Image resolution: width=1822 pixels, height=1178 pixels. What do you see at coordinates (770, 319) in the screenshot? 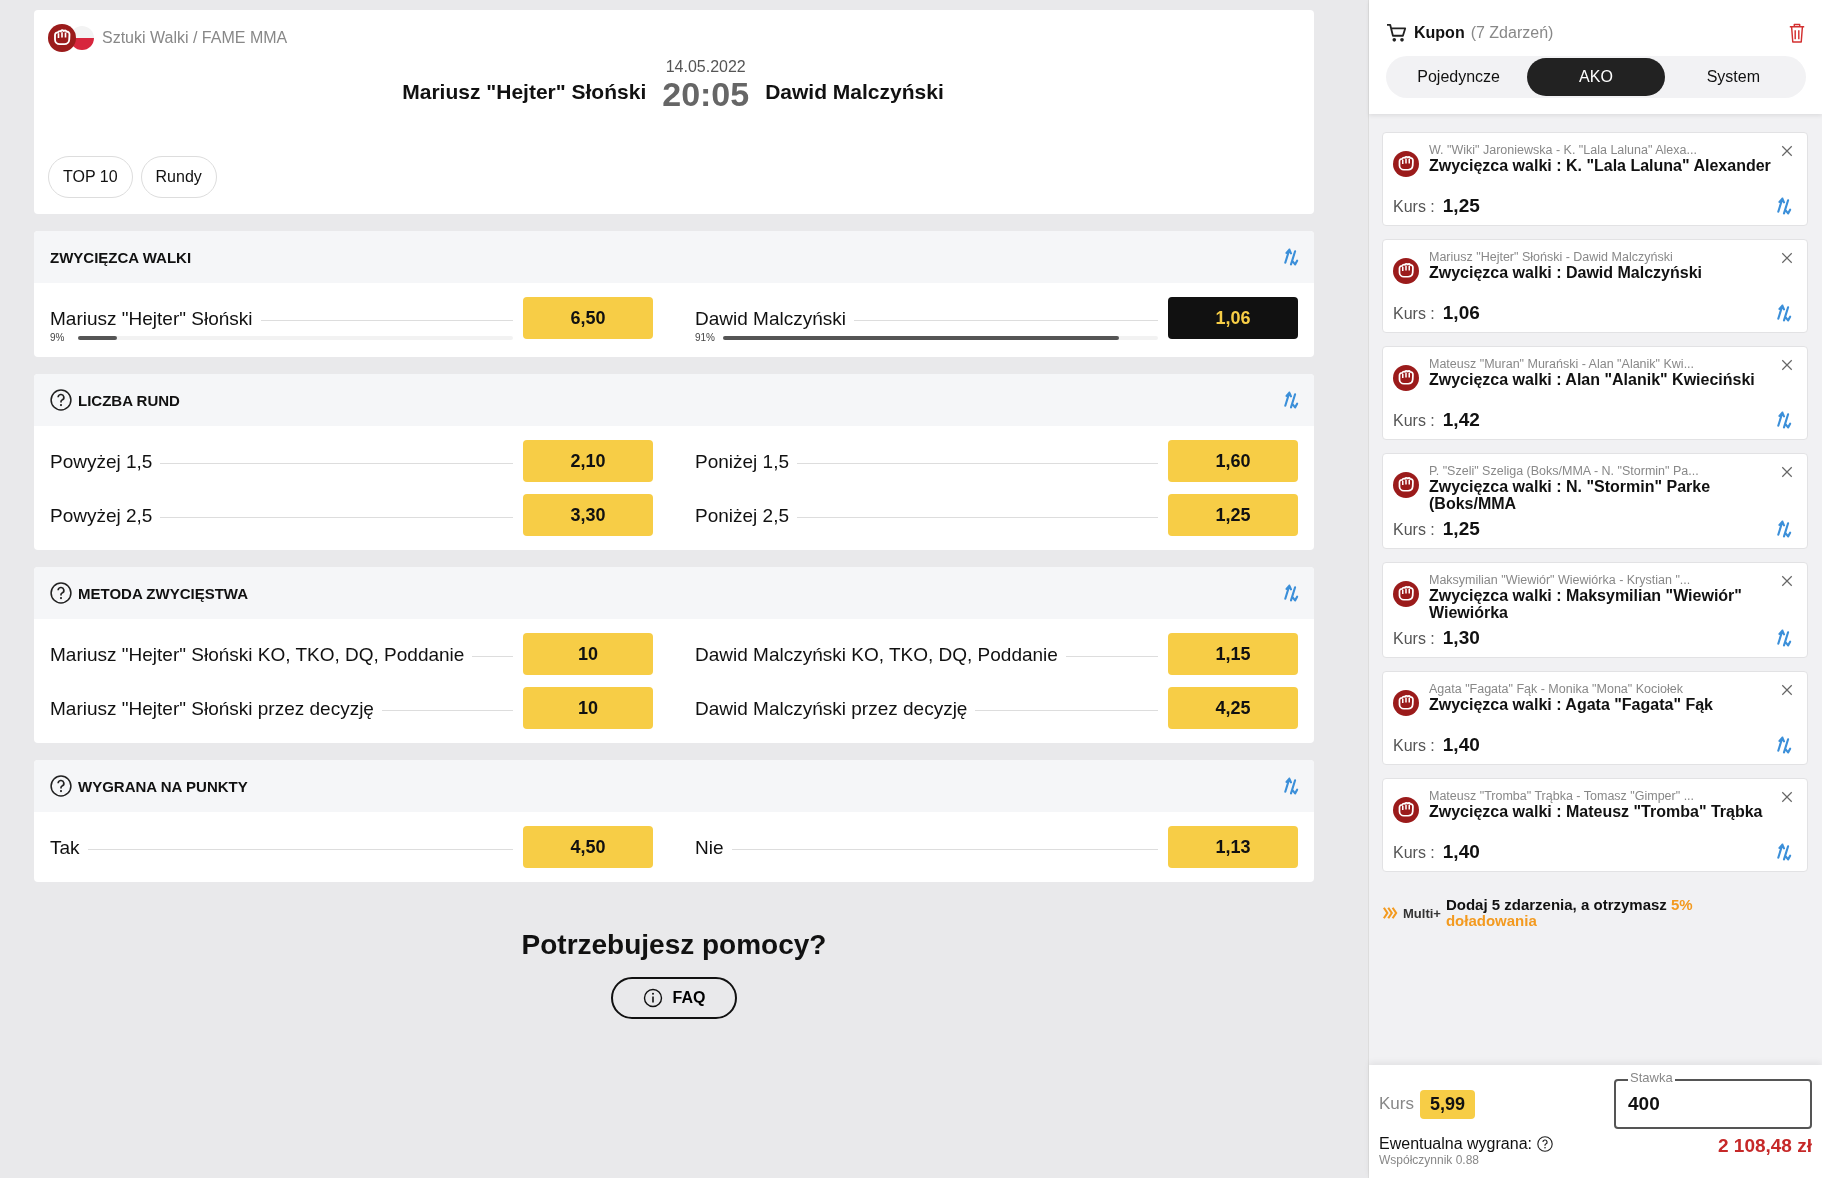
I see `outcome-label: Dawid Malczyński` at bounding box center [770, 319].